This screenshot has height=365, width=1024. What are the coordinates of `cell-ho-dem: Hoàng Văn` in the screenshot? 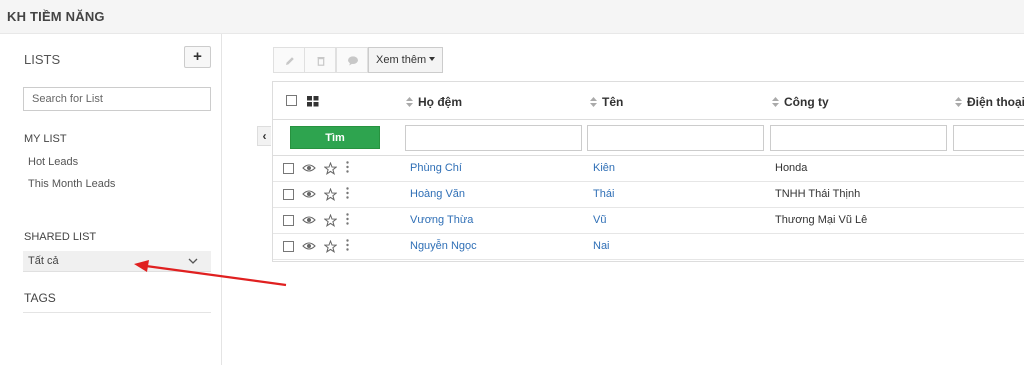 It's located at (437, 194).